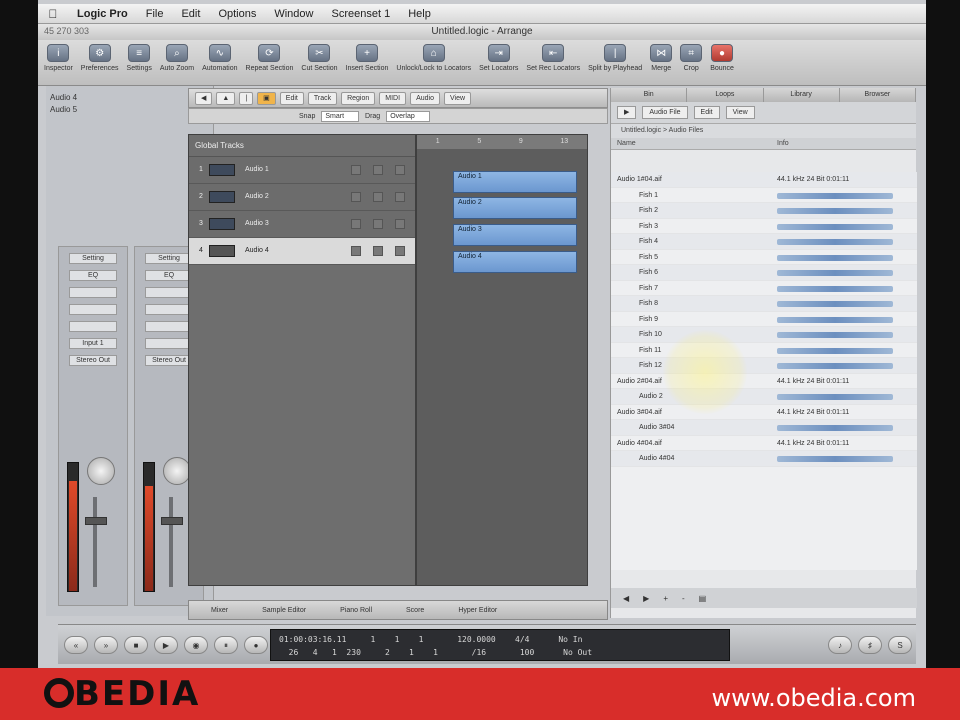  What do you see at coordinates (101, 471) in the screenshot?
I see `pan-knob` at bounding box center [101, 471].